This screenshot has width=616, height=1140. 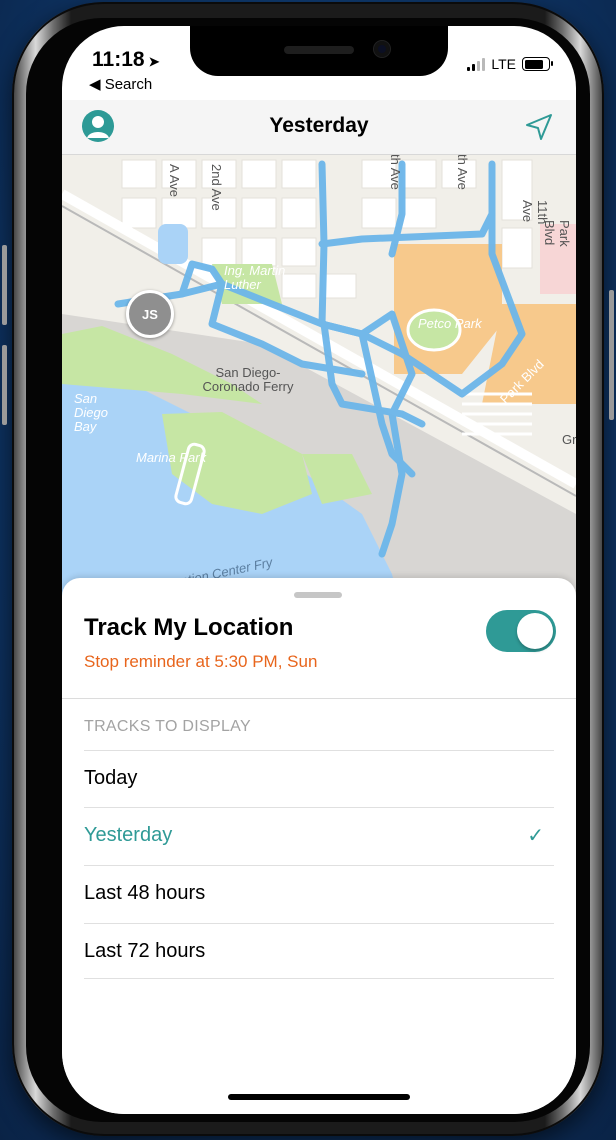 I want to click on option-label: Yesterday, so click(x=128, y=835).